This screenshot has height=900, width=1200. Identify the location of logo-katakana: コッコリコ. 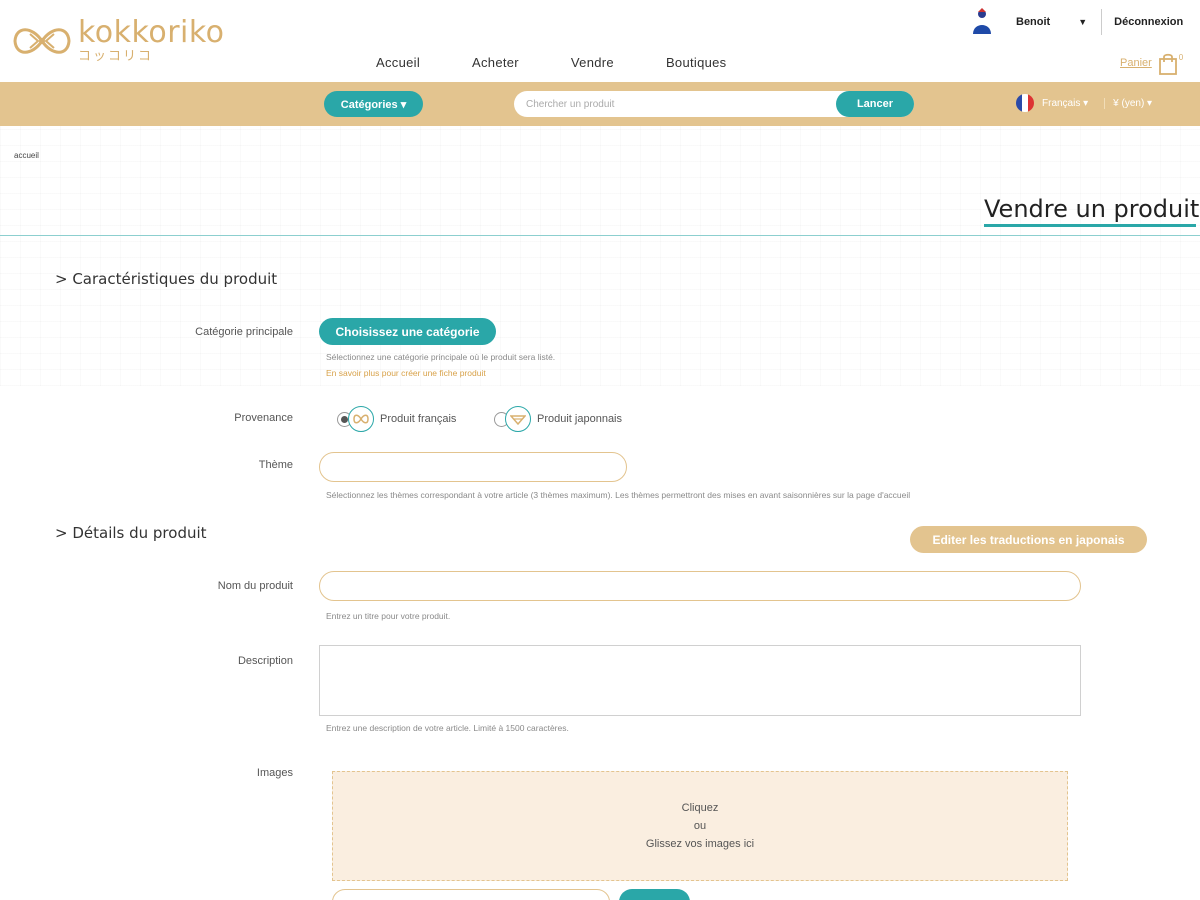
(116, 56).